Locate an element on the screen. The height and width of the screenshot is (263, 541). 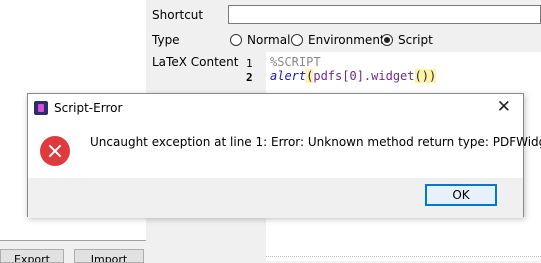
app-icon is located at coordinates (41, 108).